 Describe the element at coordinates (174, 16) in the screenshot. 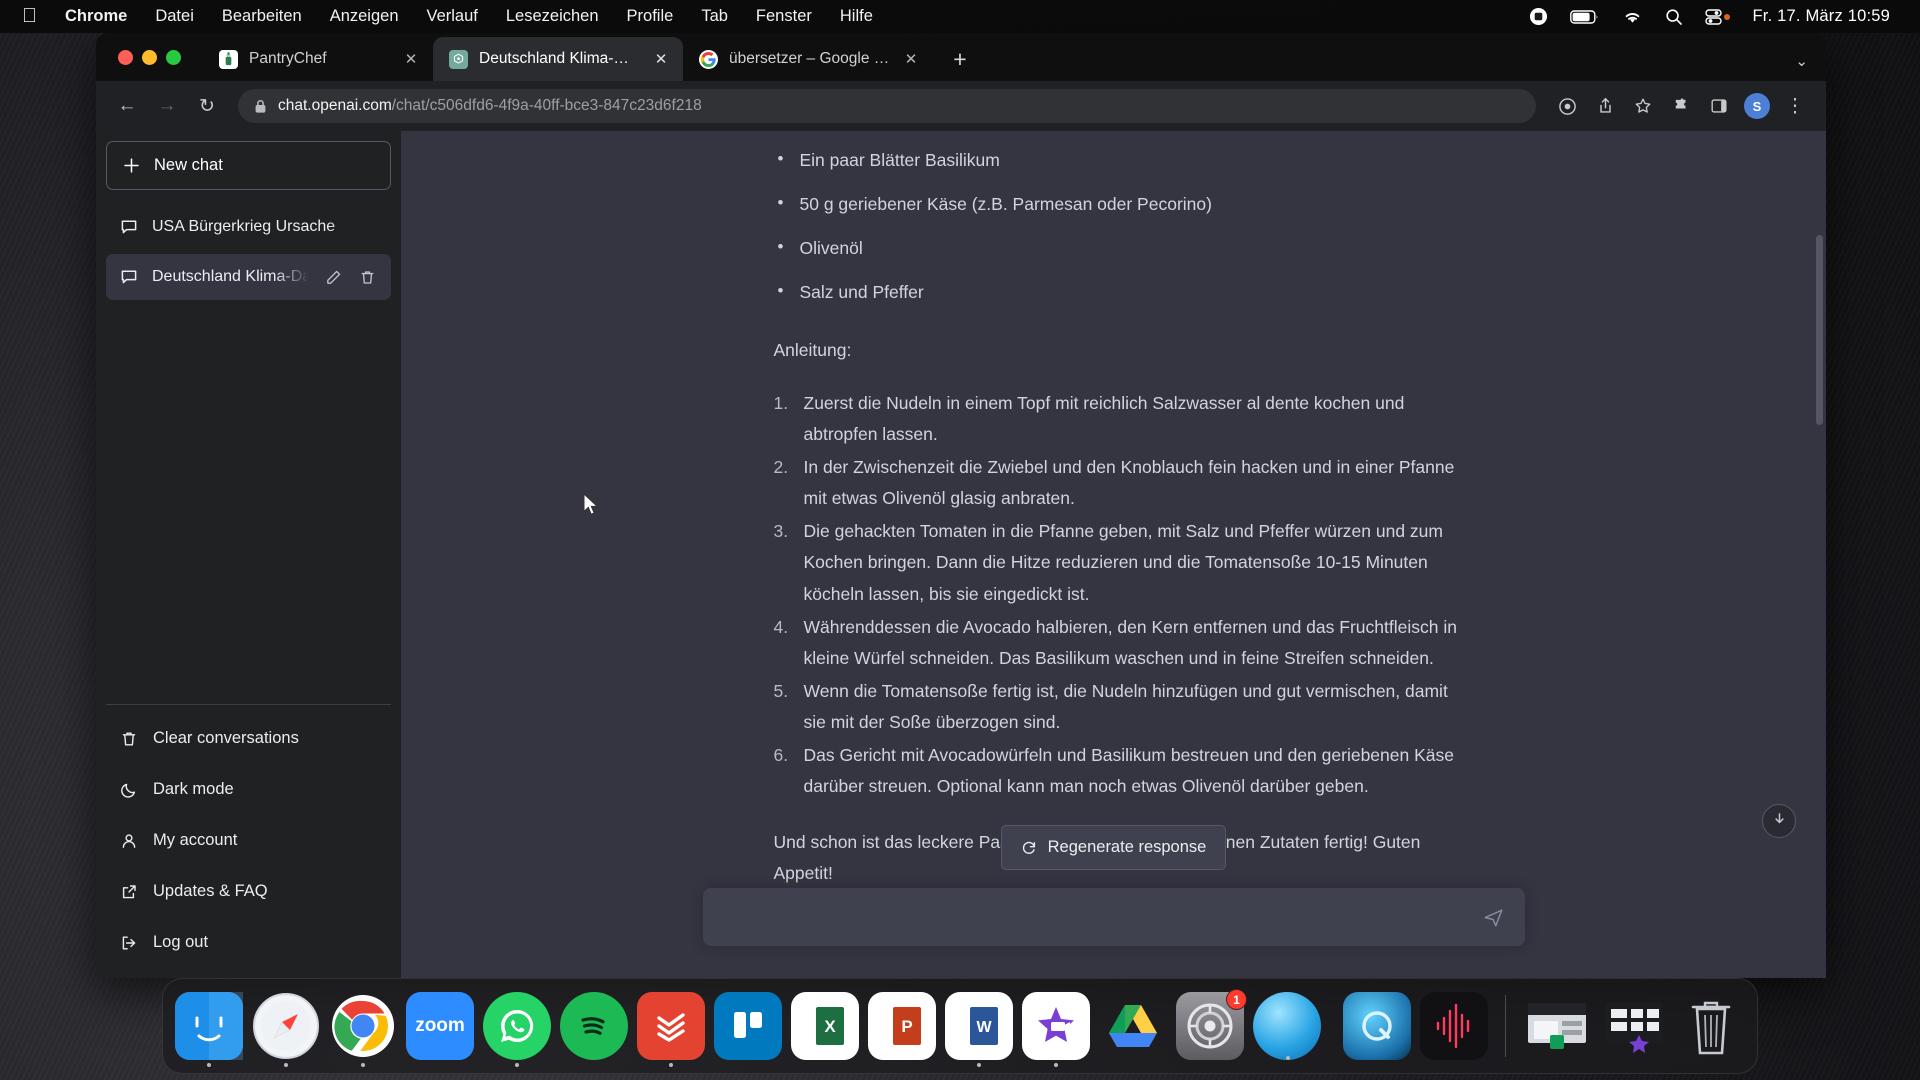

I see `menu-datei: Datei` at that location.